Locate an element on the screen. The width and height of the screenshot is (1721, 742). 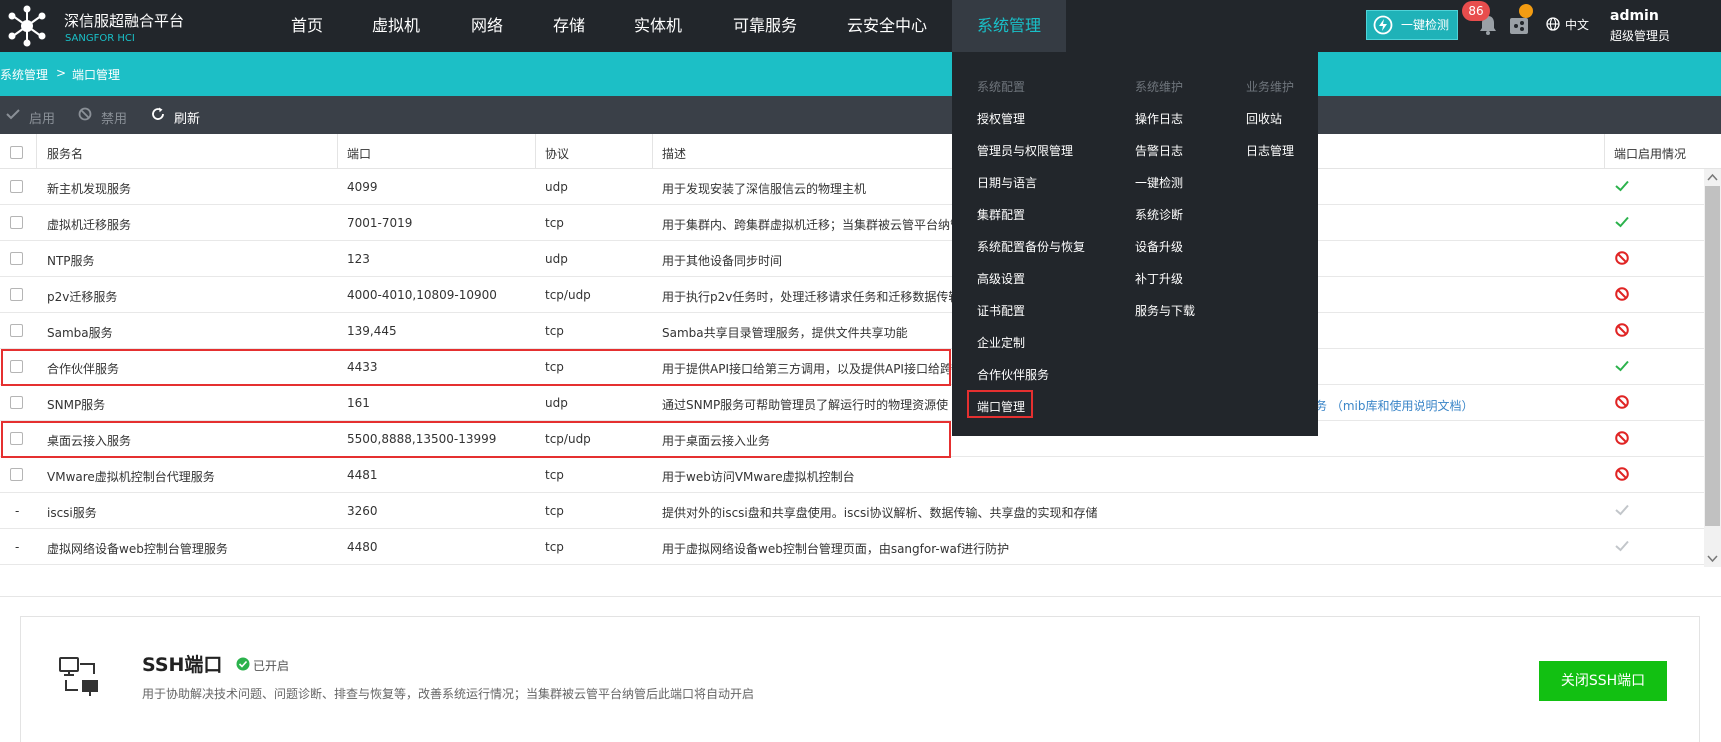
menu-item: 回收站 is located at coordinates (1264, 118).